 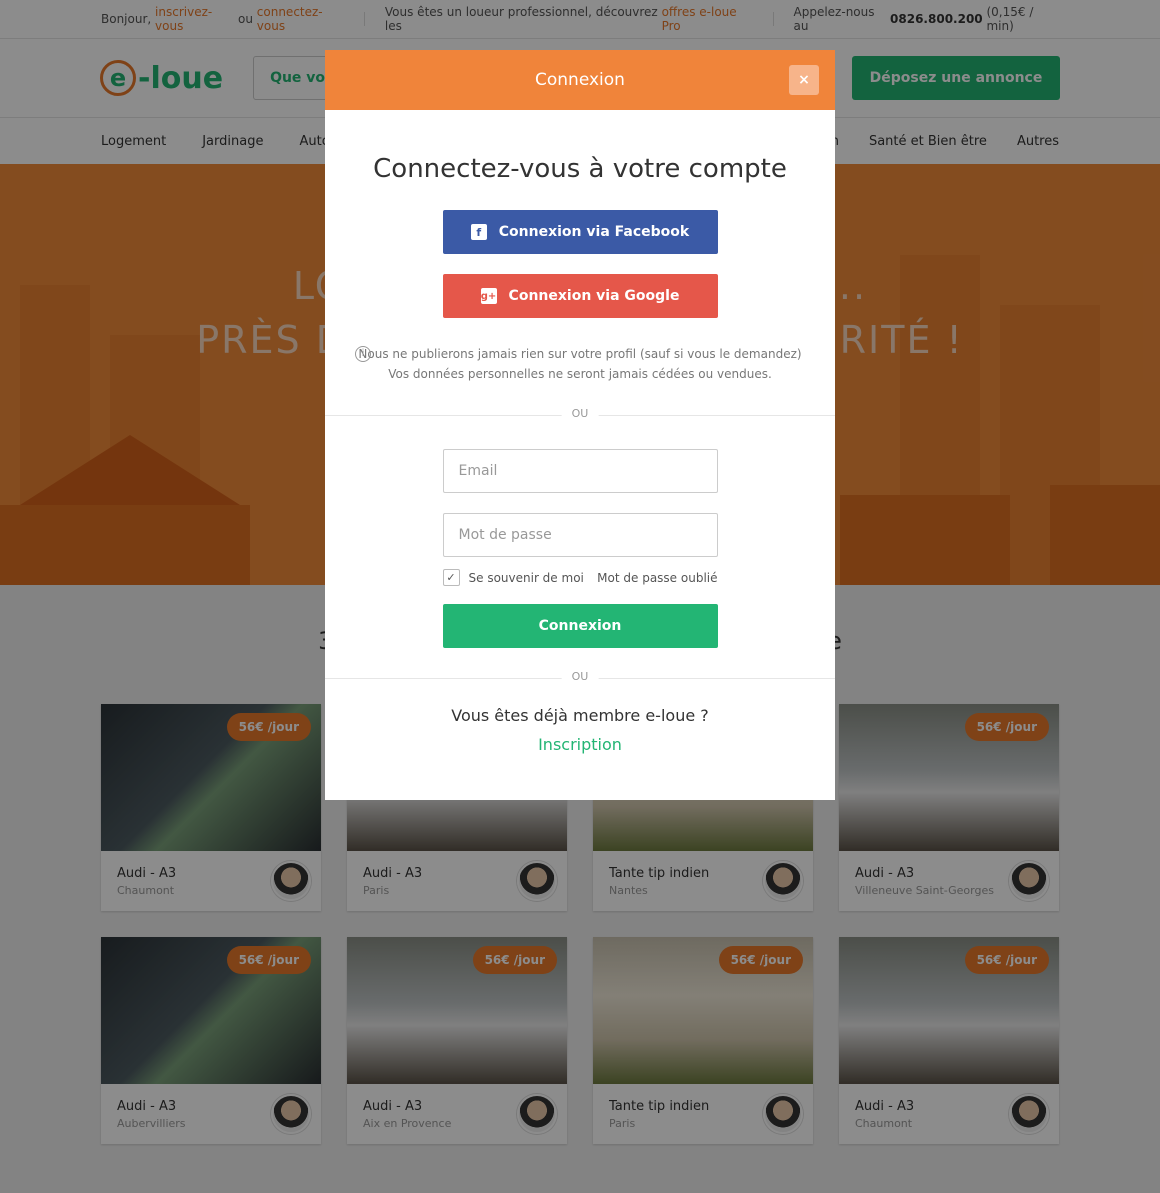 I want to click on signup-link: Inscription, so click(x=580, y=744).